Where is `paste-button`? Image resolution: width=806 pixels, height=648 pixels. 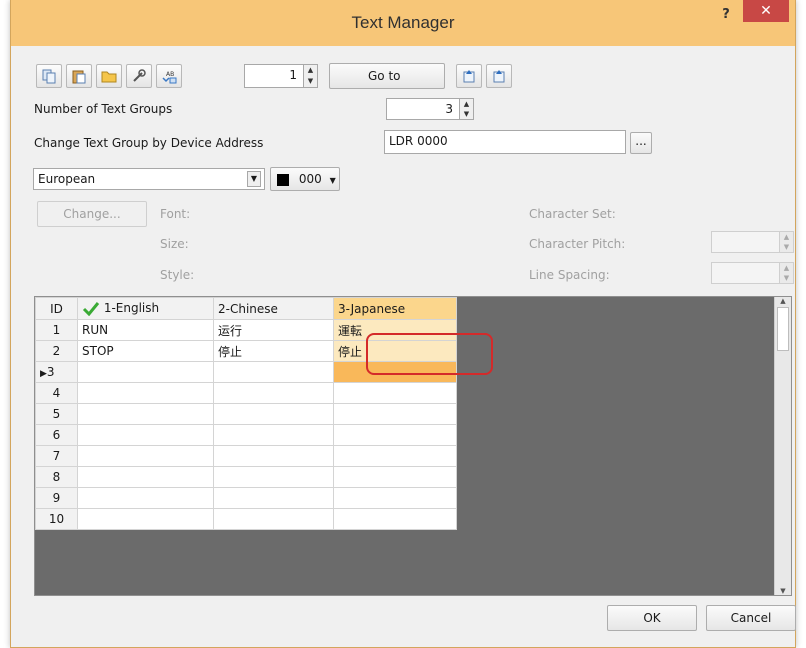 paste-button is located at coordinates (79, 76).